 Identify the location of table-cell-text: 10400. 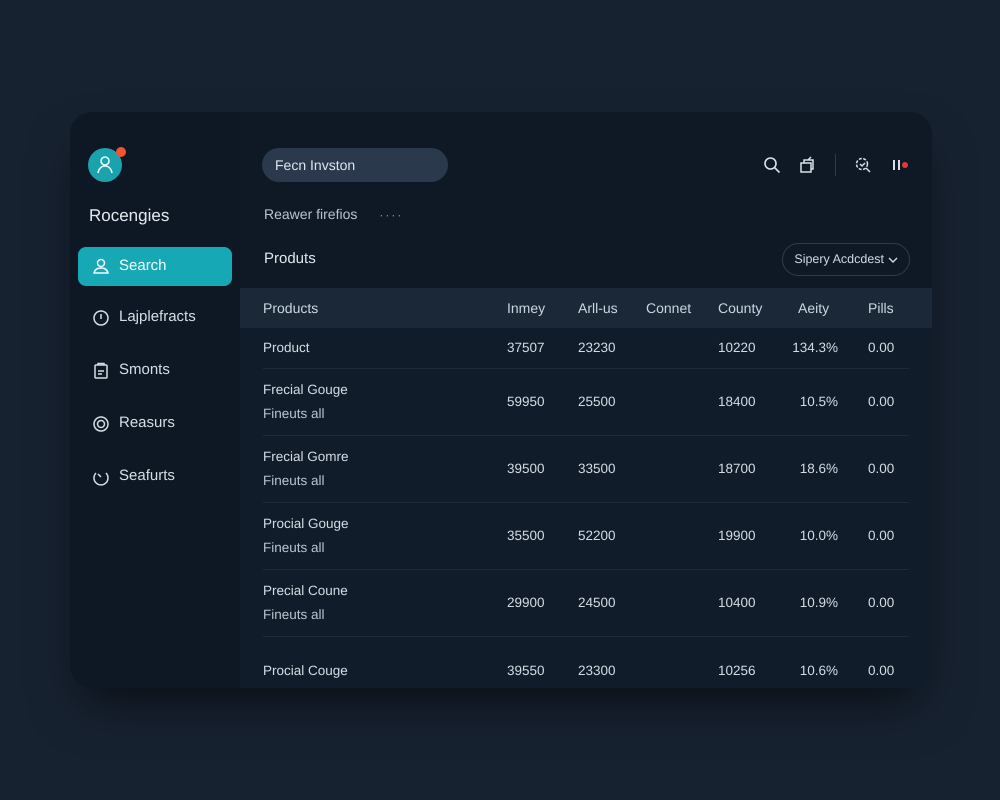
(737, 603).